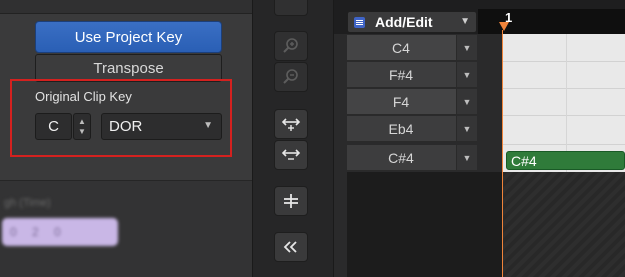 This screenshot has height=277, width=625. I want to click on expand-lanes-button, so click(291, 124).